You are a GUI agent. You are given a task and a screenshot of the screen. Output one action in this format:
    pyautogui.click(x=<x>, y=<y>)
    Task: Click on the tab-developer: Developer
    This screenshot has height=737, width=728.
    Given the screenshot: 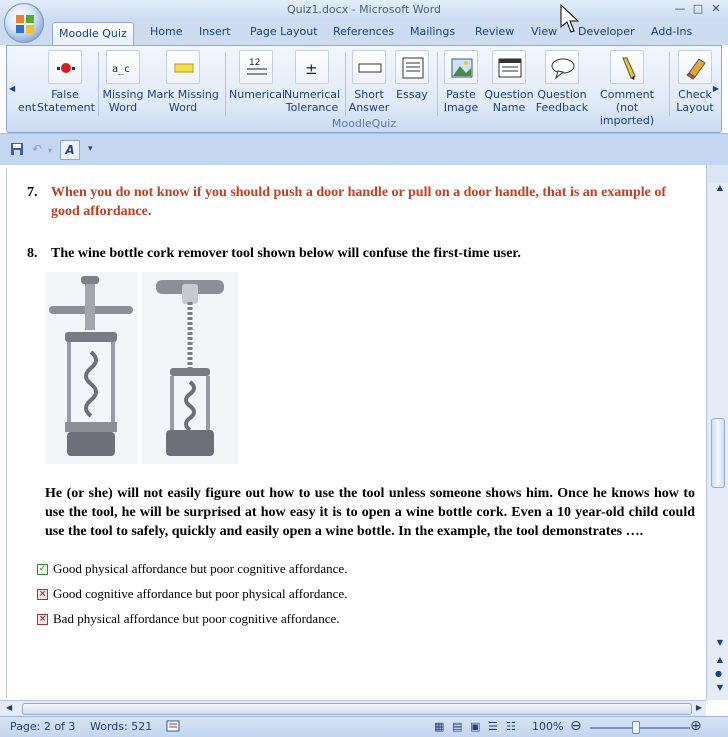 What is the action you would take?
    pyautogui.click(x=606, y=31)
    